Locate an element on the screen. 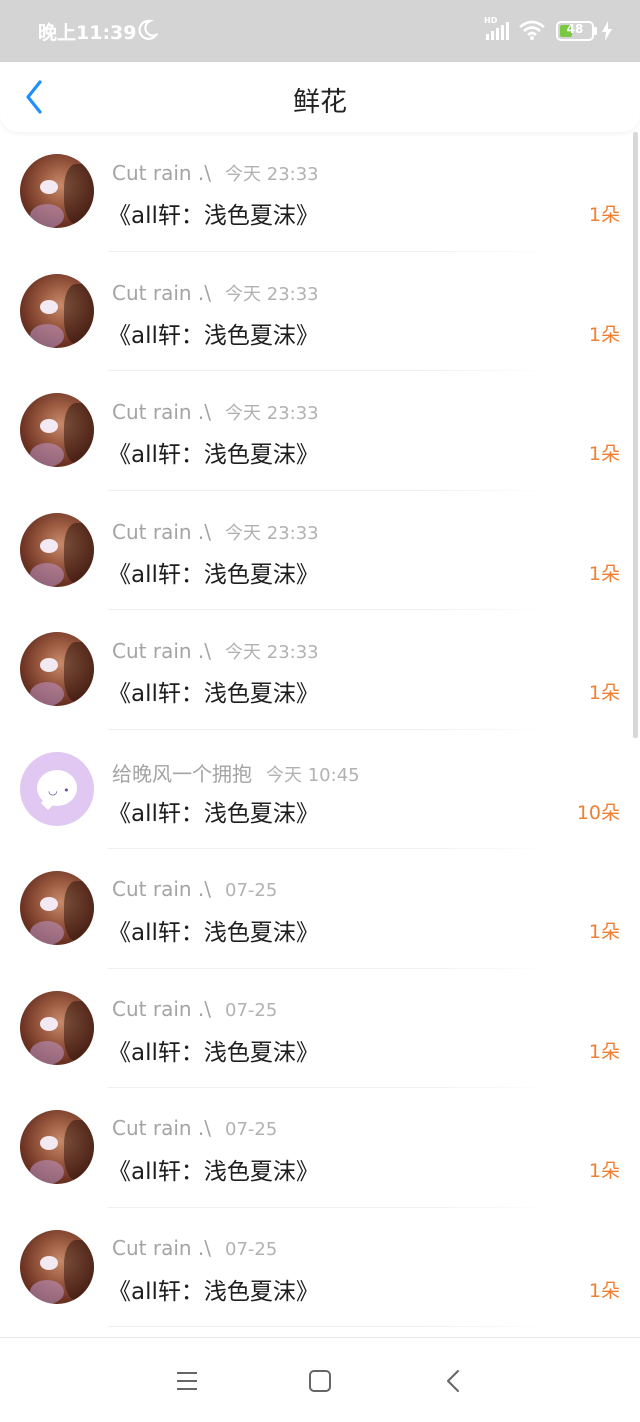  row-divider is located at coordinates (329, 1326).